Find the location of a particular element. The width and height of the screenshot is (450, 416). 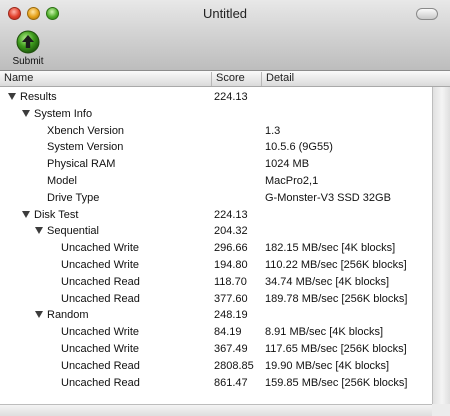

score-cell: 296.66 is located at coordinates (231, 248).